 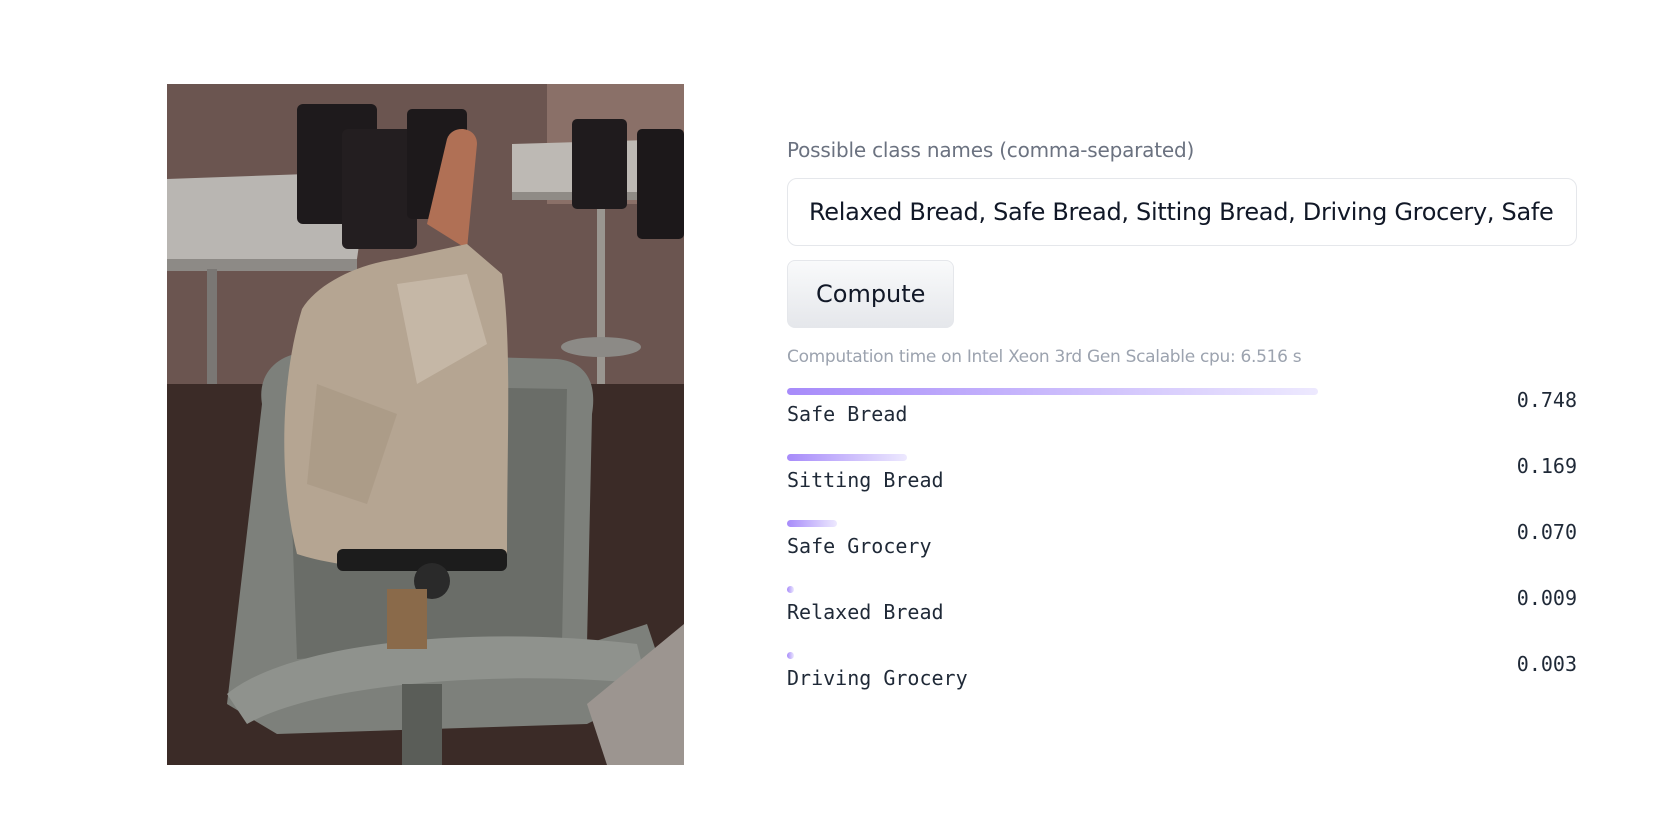 I want to click on result-score: 0.070, so click(x=1546, y=532).